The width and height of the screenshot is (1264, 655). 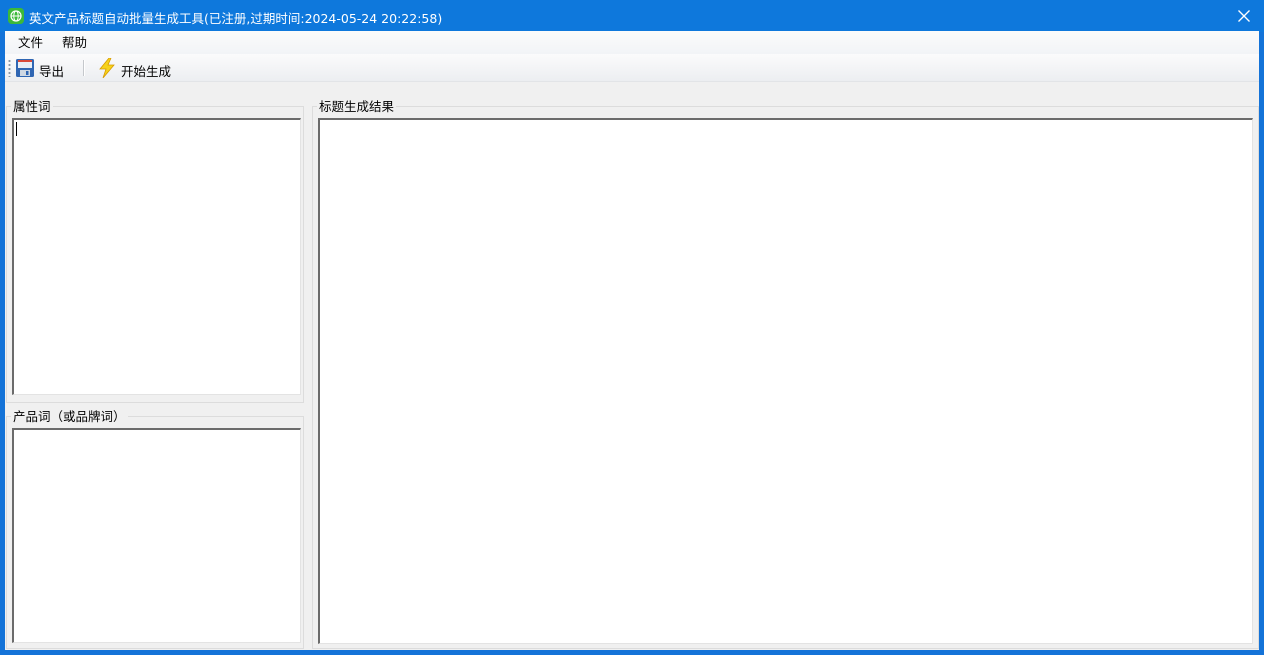 I want to click on attributes-title: 属性词, so click(x=32, y=106).